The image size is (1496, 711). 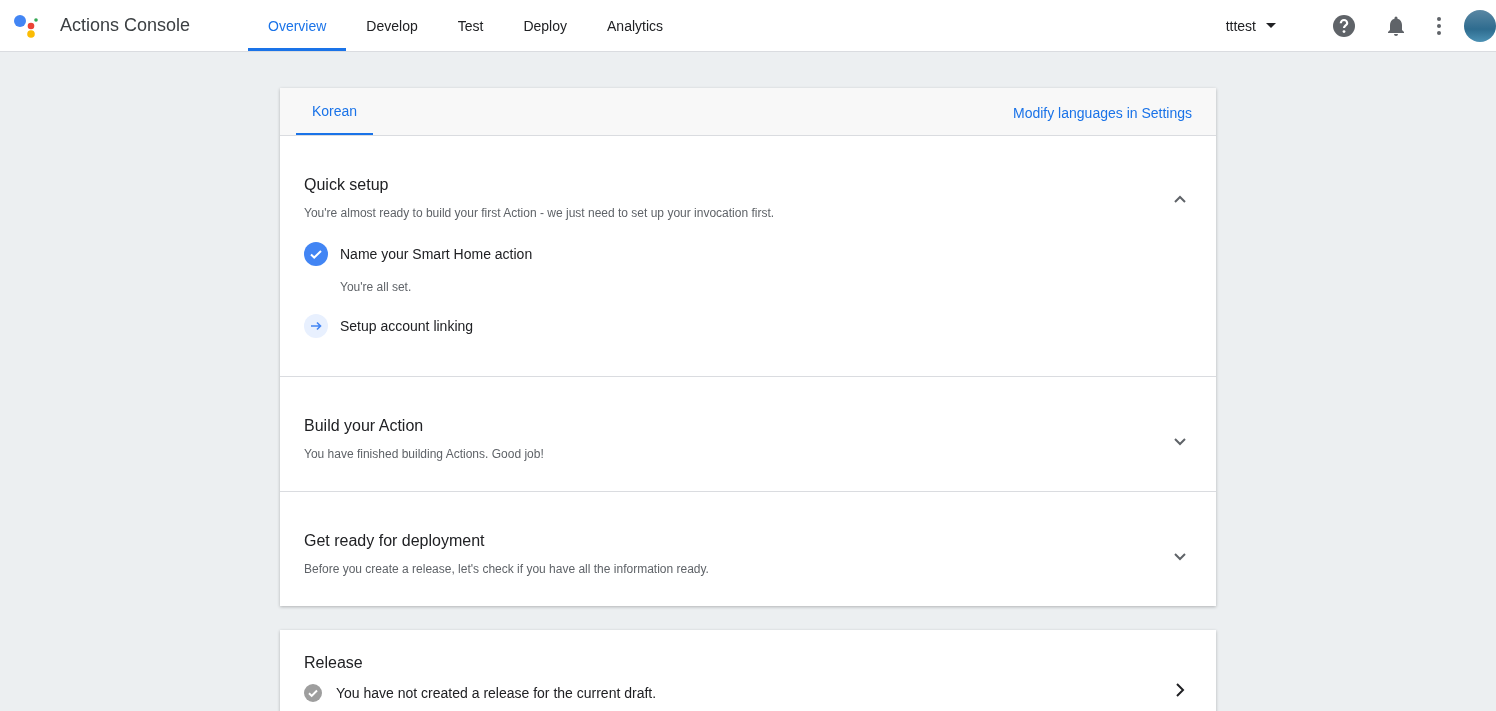 I want to click on nav-tab: Test, so click(x=470, y=27).